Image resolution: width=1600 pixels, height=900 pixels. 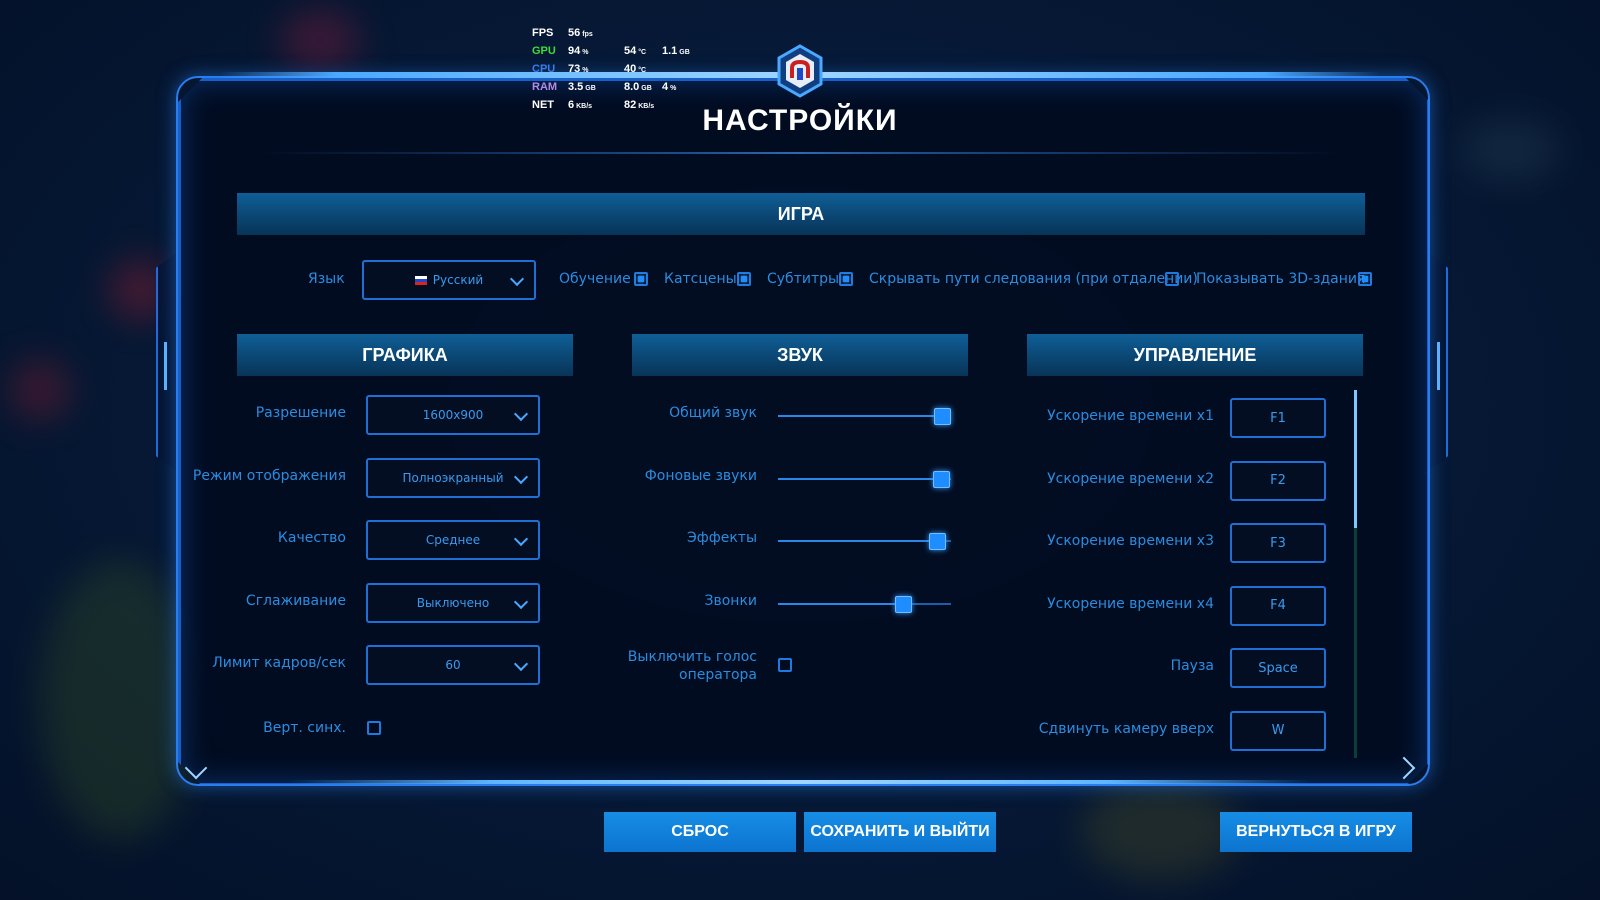 I want to click on reset-button: СБРОС, so click(x=700, y=832).